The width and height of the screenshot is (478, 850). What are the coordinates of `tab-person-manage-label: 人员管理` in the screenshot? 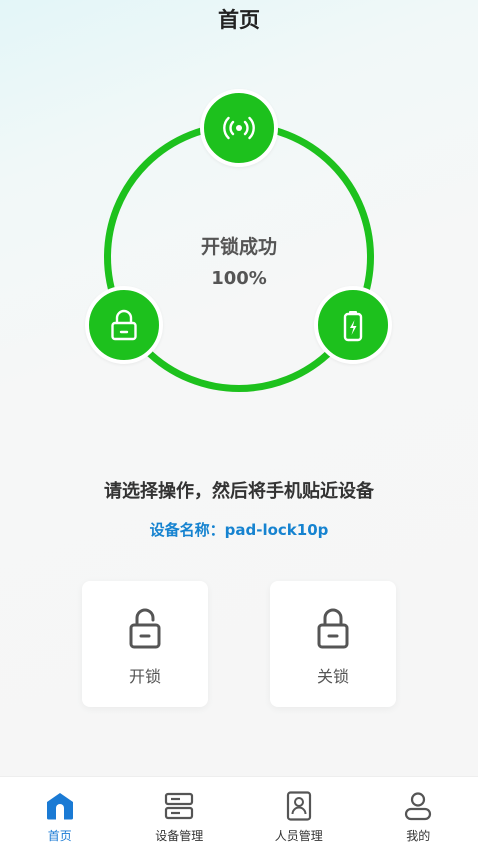 It's located at (298, 836).